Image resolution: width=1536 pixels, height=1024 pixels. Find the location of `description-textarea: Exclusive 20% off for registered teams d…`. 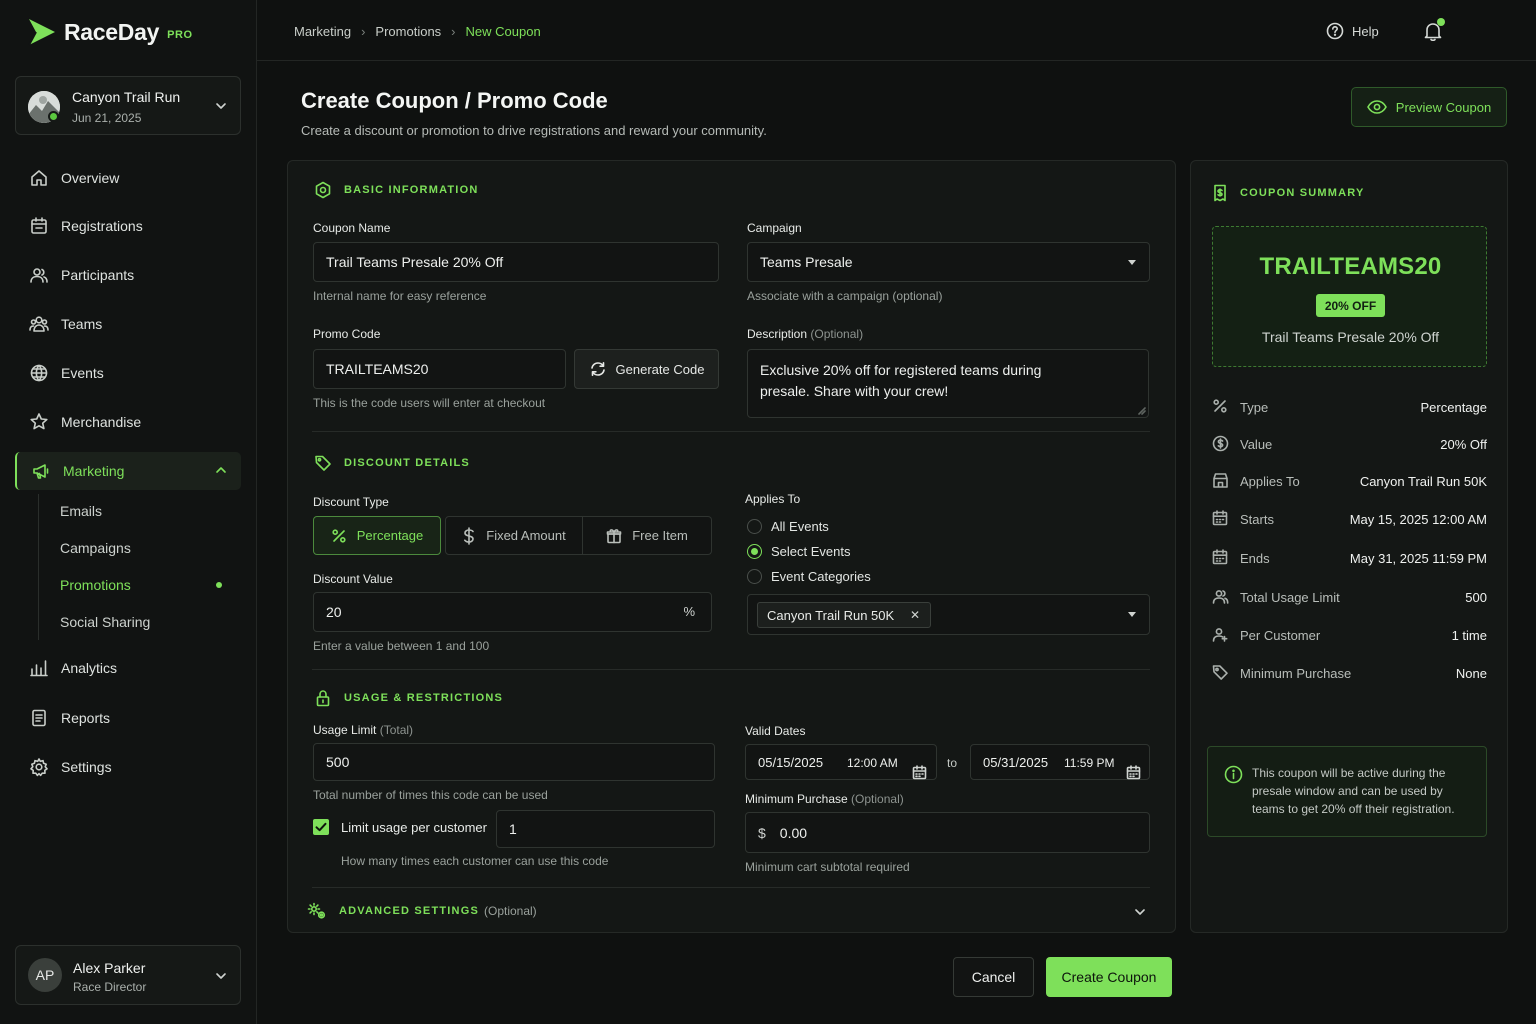

description-textarea: Exclusive 20% off for registered teams d… is located at coordinates (948, 383).